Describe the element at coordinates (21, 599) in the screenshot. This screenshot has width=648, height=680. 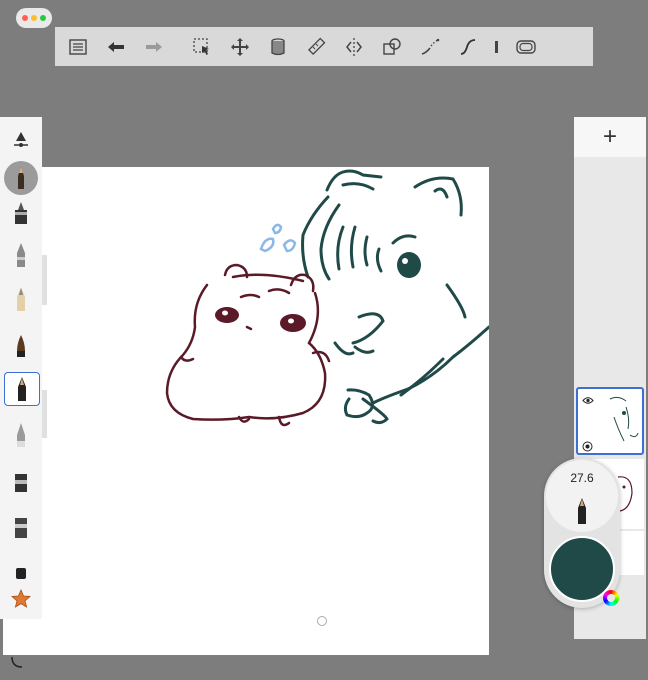
I see `favorites-star` at that location.